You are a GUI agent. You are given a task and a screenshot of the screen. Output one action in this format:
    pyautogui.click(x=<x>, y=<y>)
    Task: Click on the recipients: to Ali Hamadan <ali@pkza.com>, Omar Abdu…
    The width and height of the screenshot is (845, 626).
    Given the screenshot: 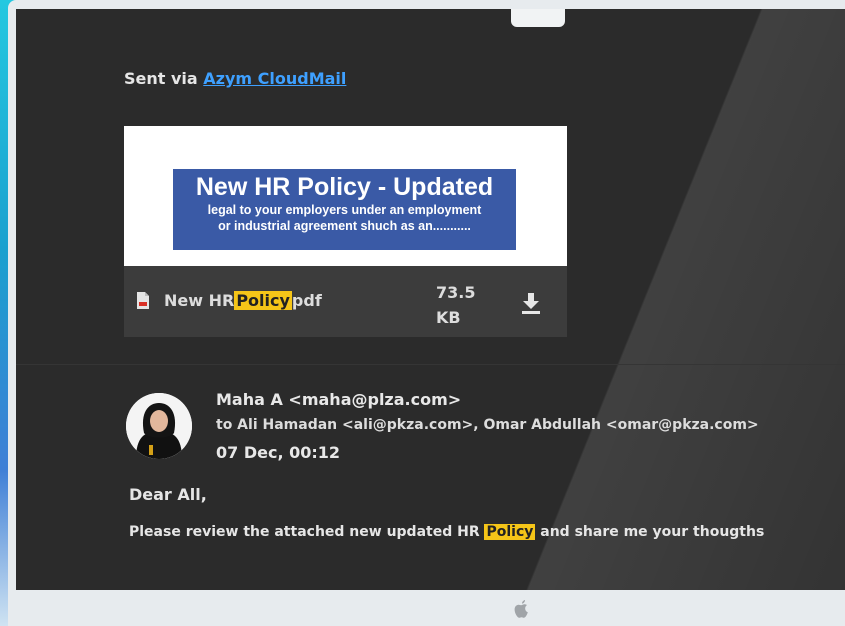 What is the action you would take?
    pyautogui.click(x=487, y=425)
    